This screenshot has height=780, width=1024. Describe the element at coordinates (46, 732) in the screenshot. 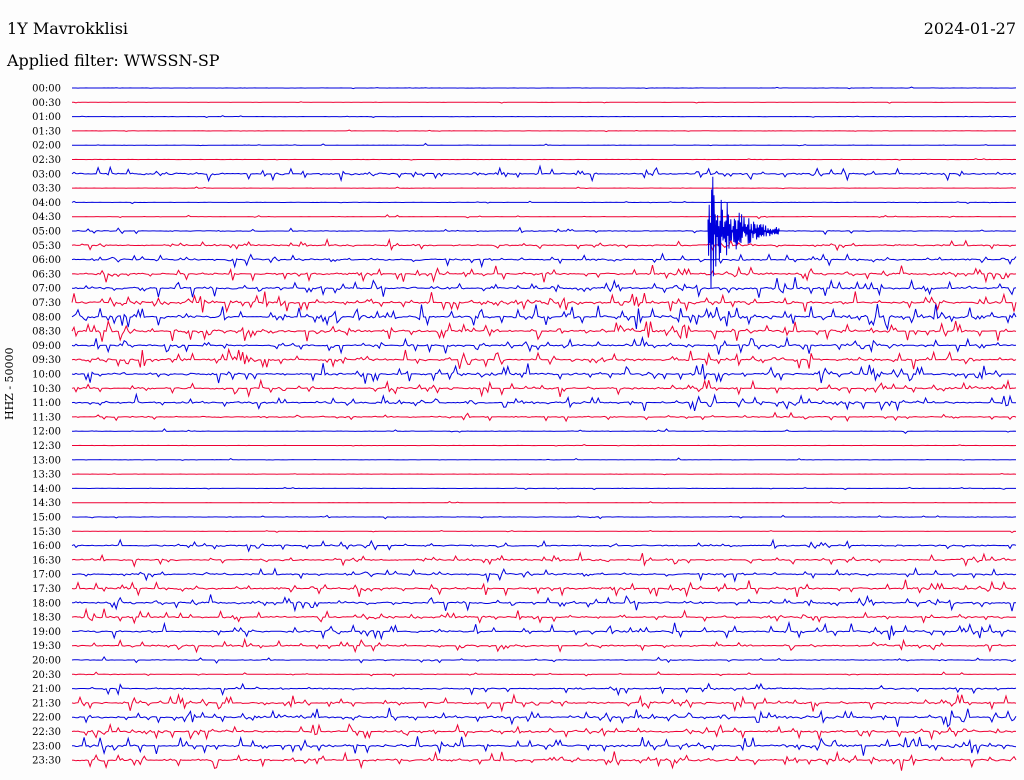

I see `tick-label: 22:30` at that location.